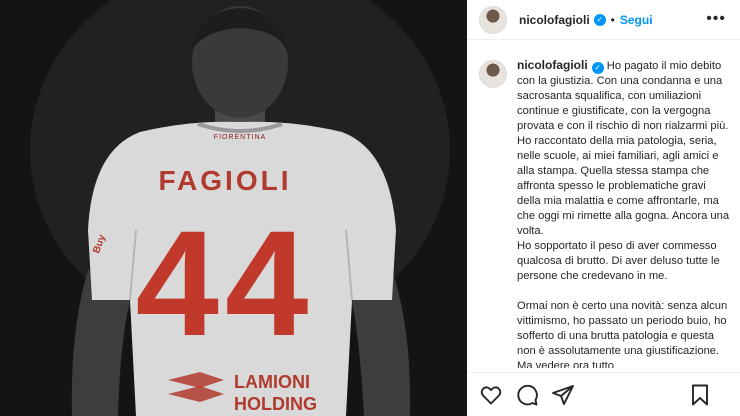 Image resolution: width=740 pixels, height=416 pixels. I want to click on jersey-name-text: FAGIOLI, so click(225, 180).